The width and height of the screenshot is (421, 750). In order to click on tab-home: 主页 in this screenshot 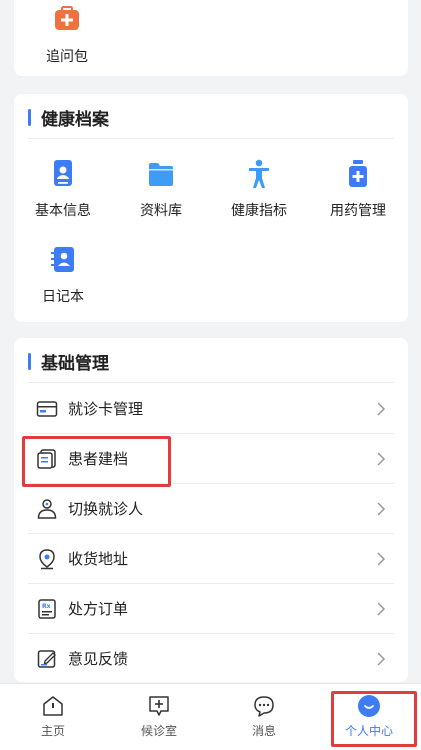, I will do `click(53, 717)`.